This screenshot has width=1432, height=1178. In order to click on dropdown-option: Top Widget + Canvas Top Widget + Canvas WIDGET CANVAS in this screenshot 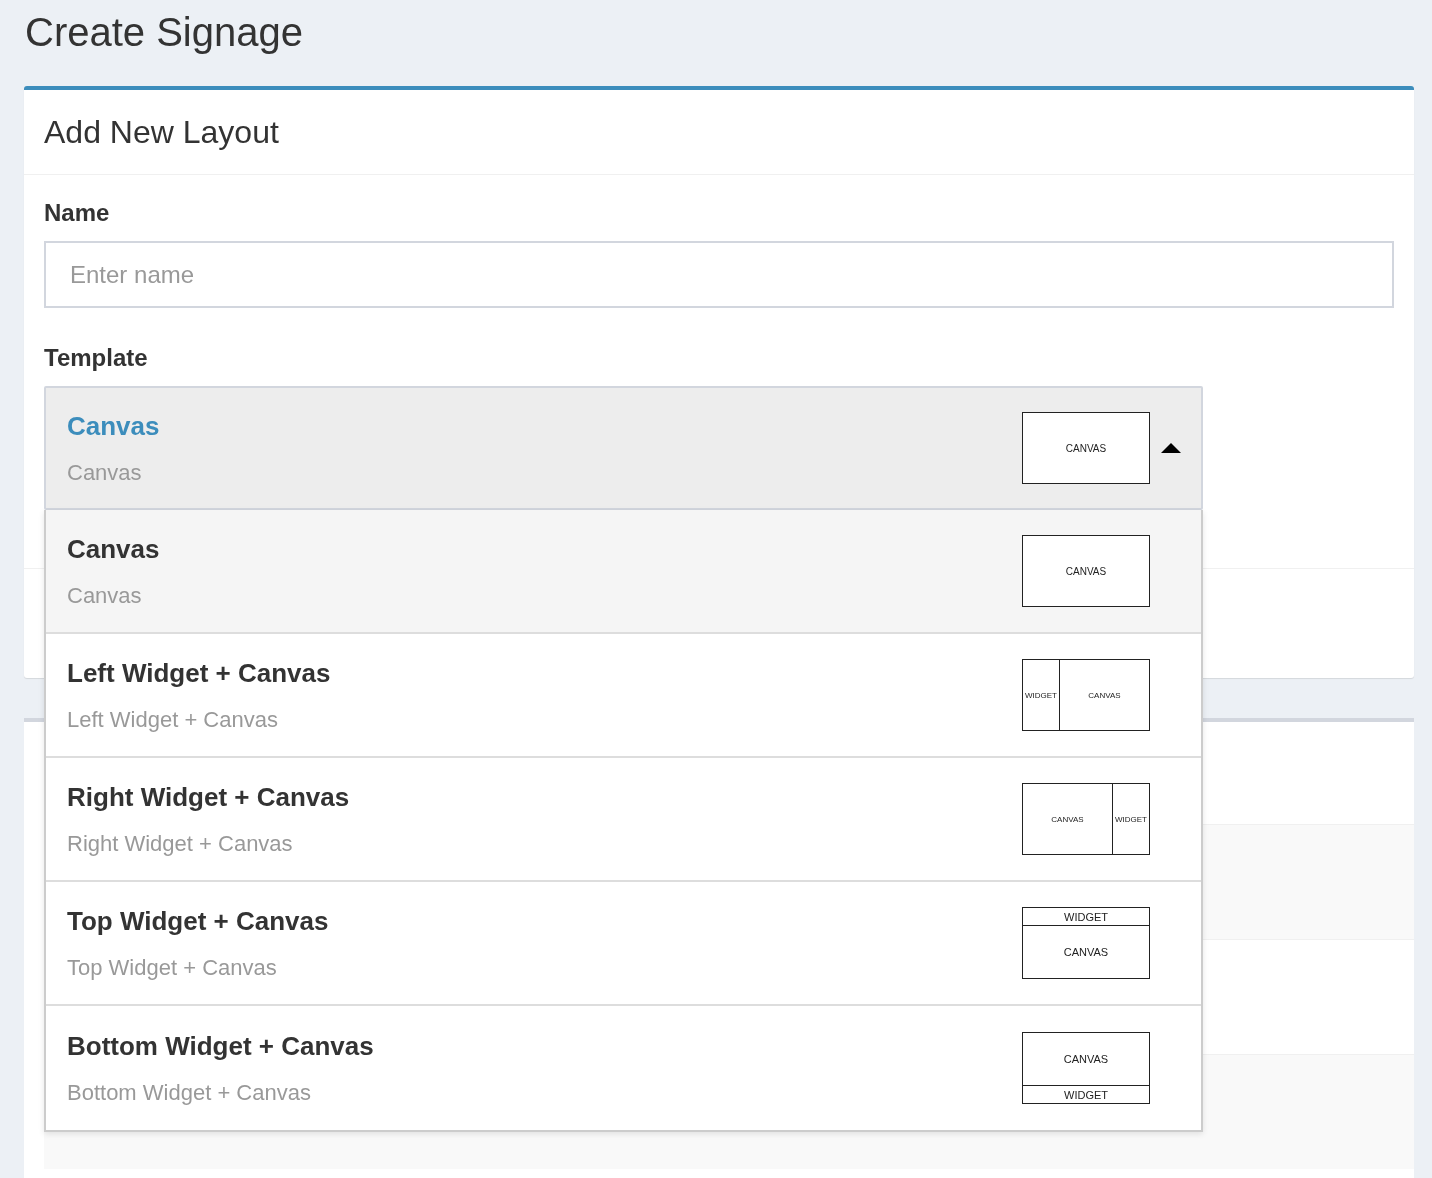, I will do `click(623, 944)`.